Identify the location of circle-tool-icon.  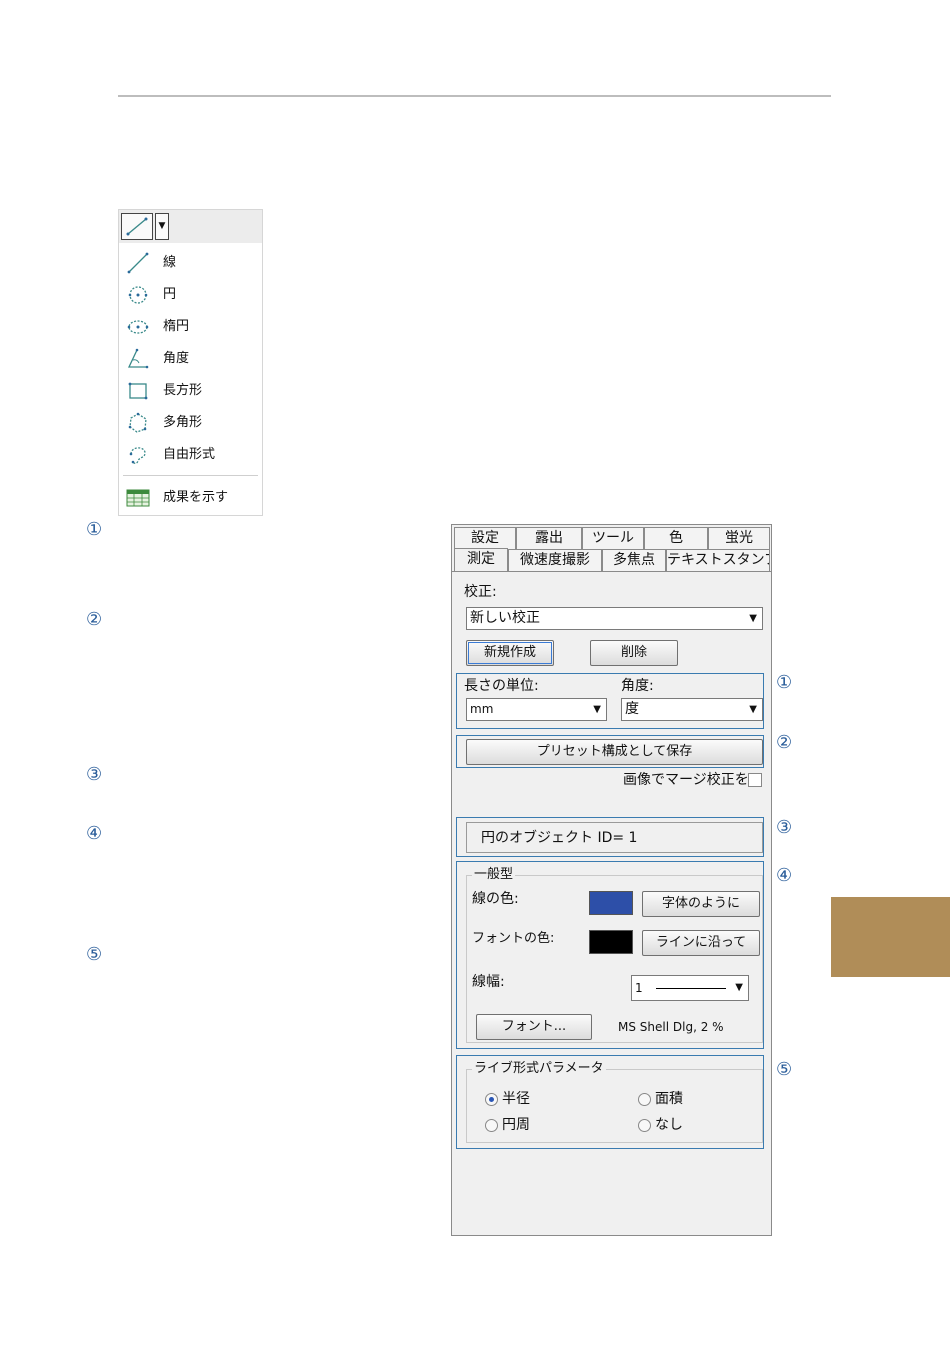
(138, 295).